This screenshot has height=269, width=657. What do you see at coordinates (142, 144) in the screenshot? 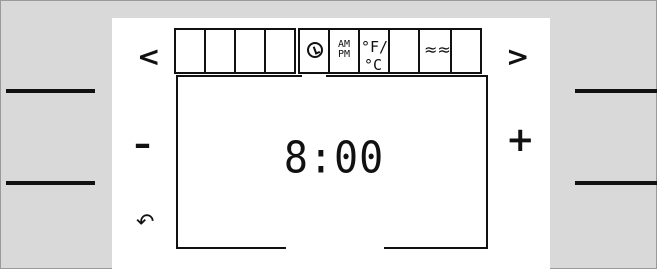
I see `minus-button: –` at bounding box center [142, 144].